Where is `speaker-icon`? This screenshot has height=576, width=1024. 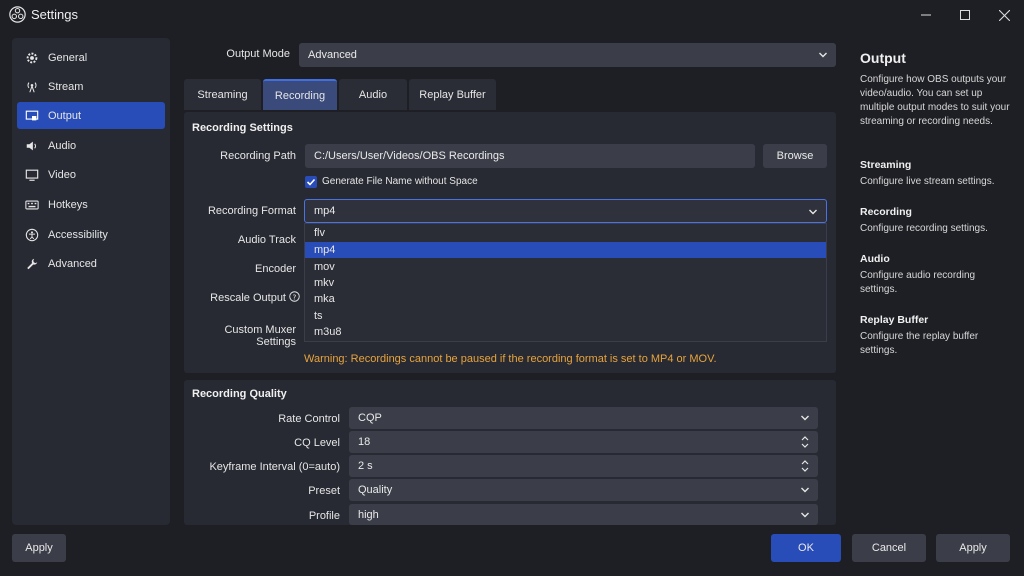 speaker-icon is located at coordinates (31, 145).